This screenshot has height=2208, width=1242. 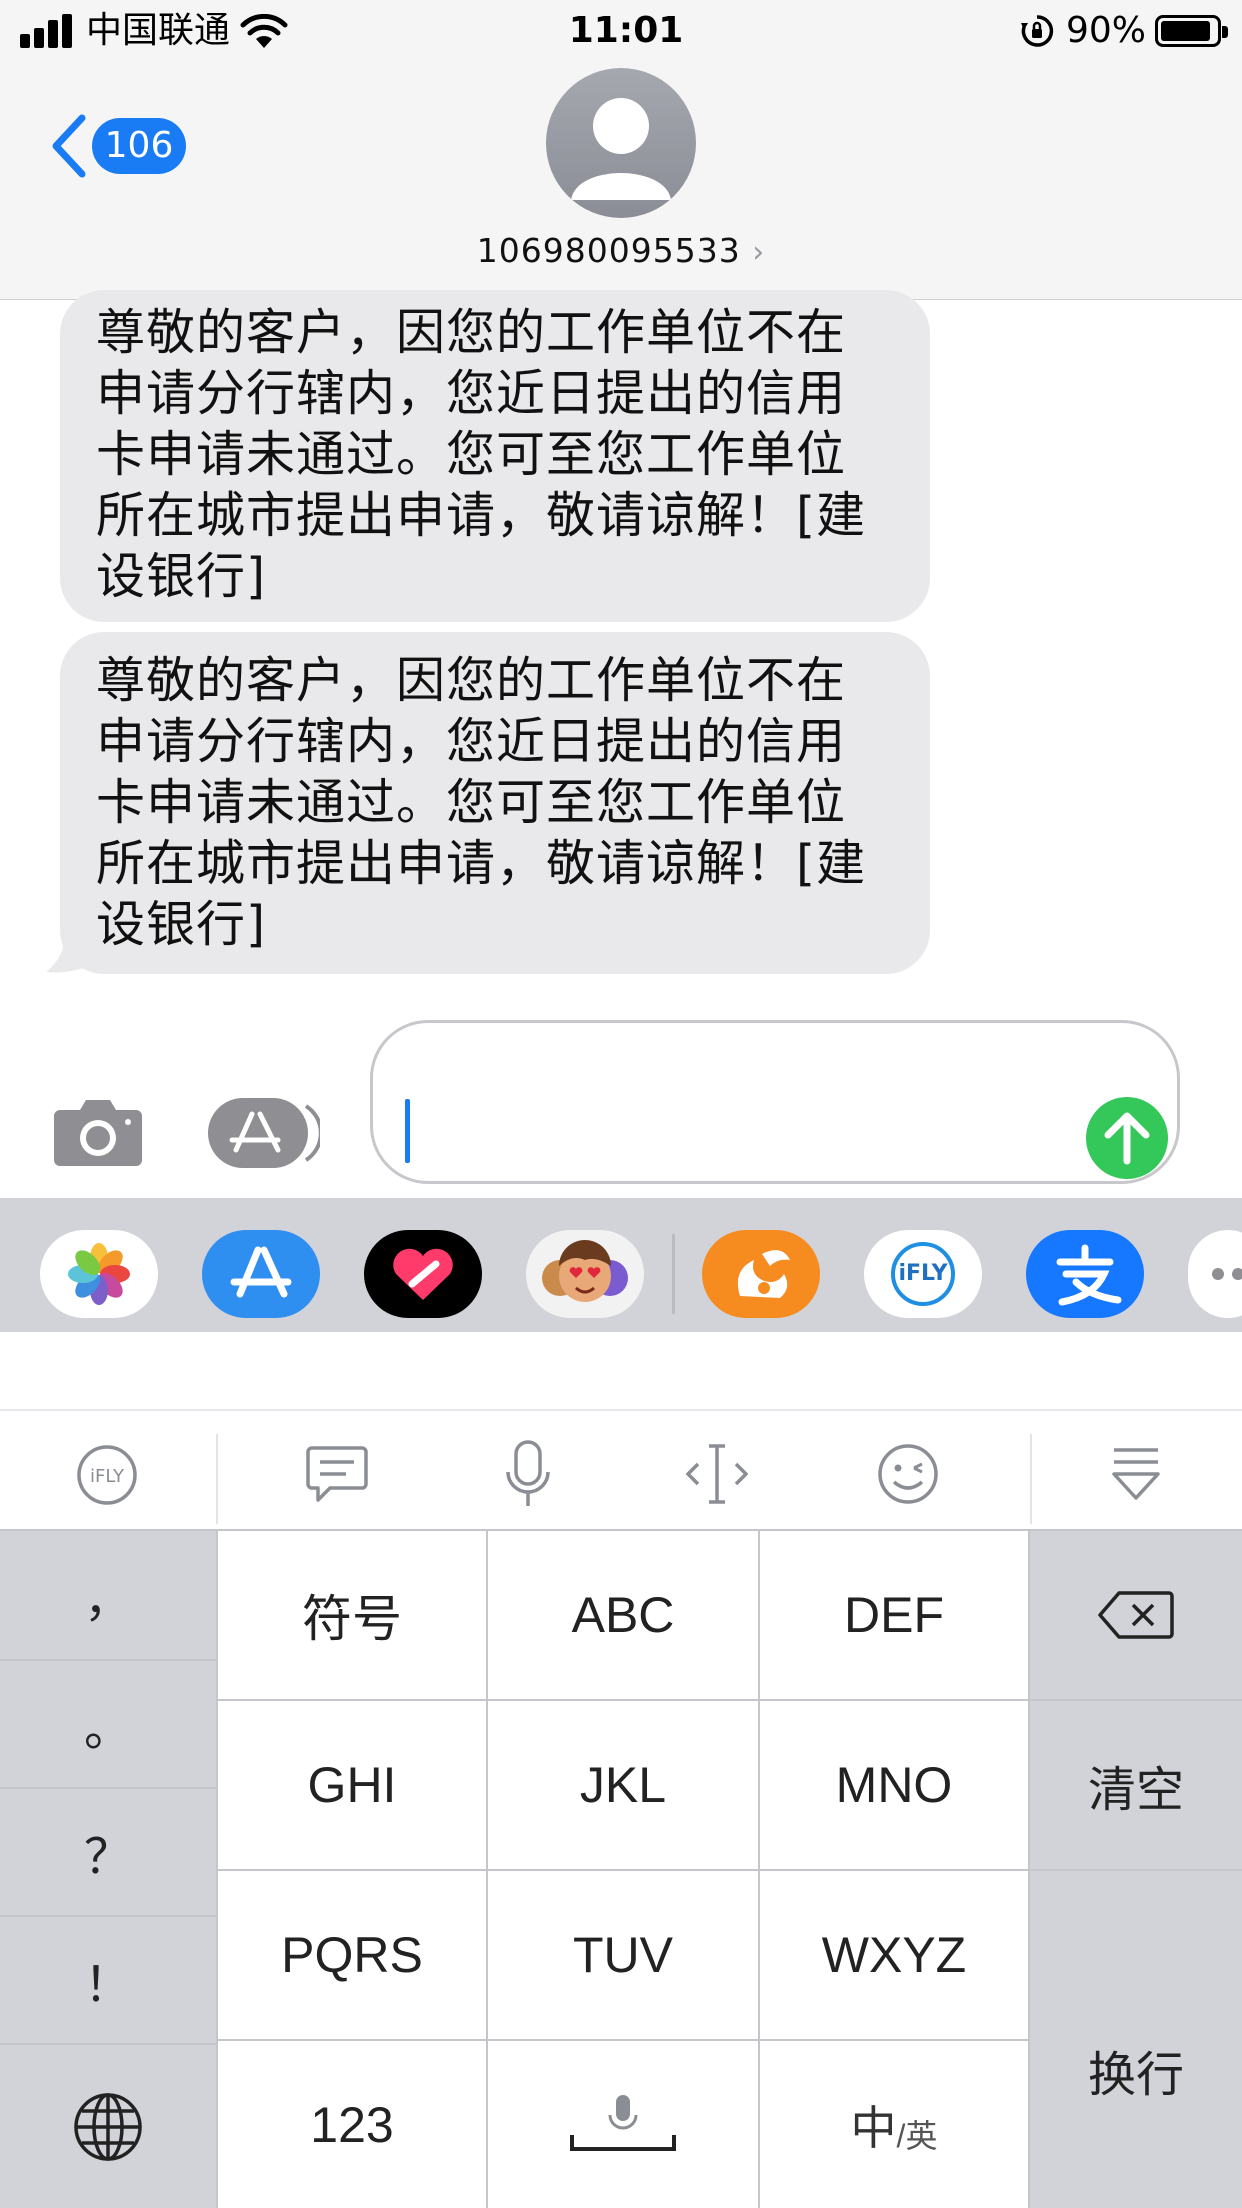 What do you see at coordinates (626, 30) in the screenshot?
I see `clock: 11:01` at bounding box center [626, 30].